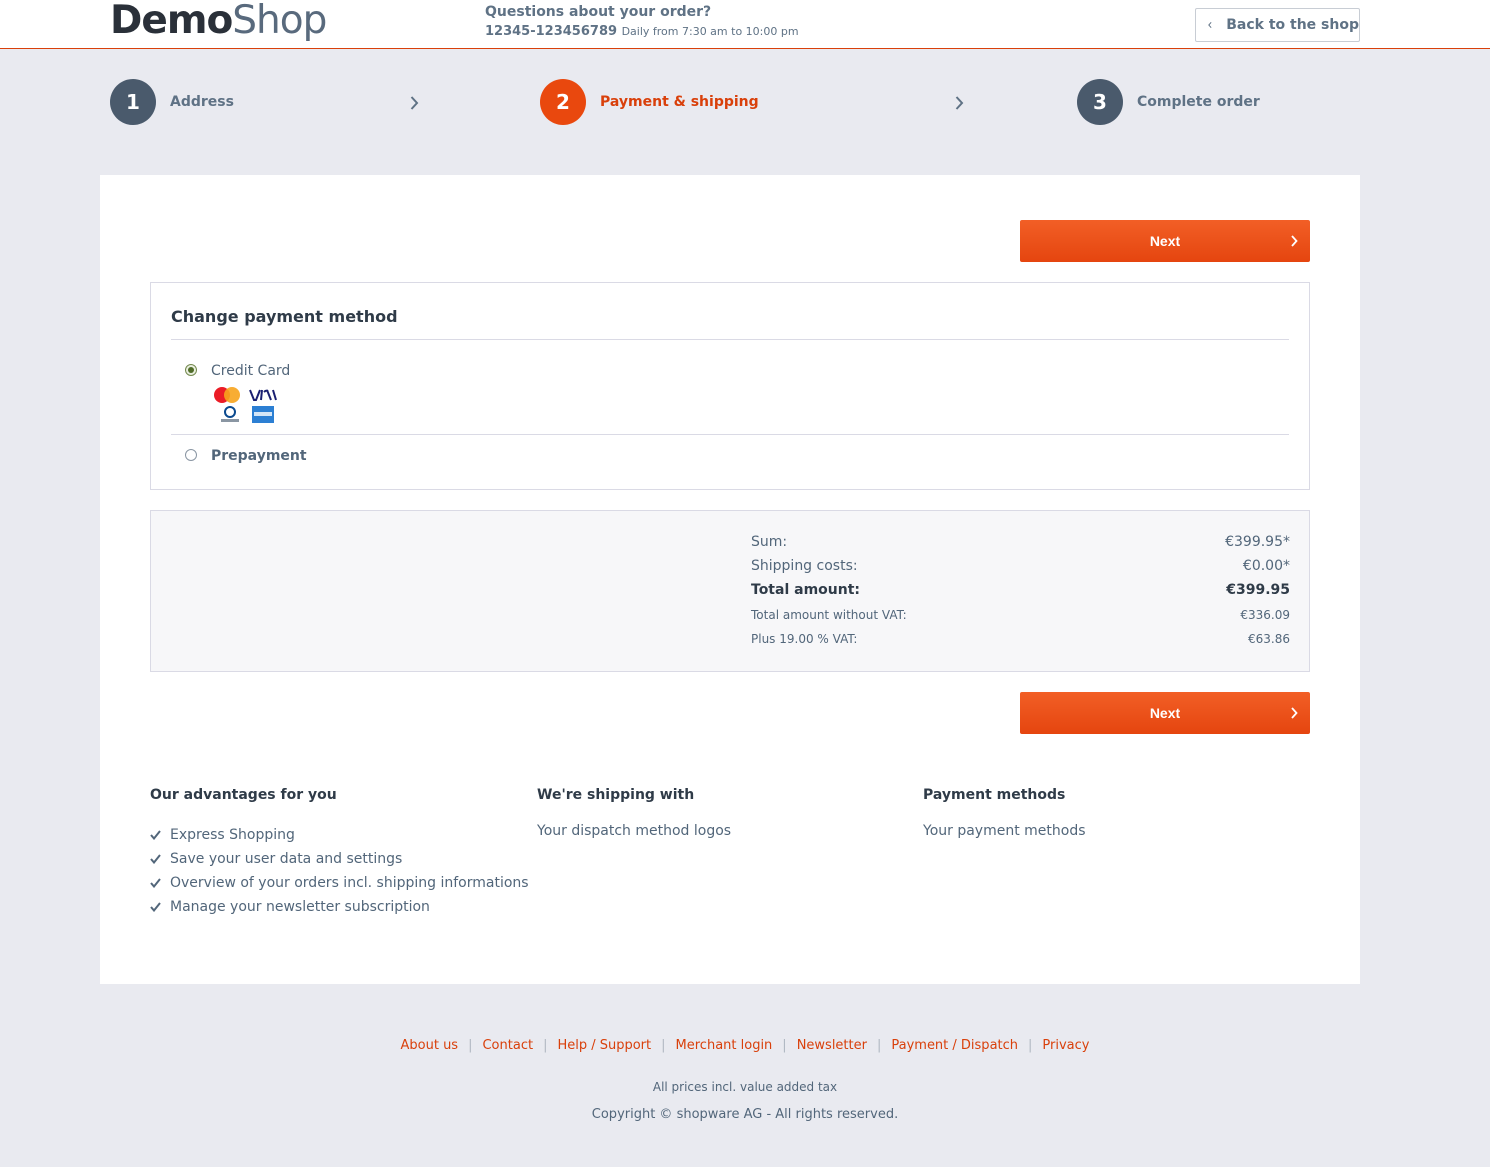 The height and width of the screenshot is (1167, 1490). What do you see at coordinates (1210, 25) in the screenshot?
I see `chevron-left-icon` at bounding box center [1210, 25].